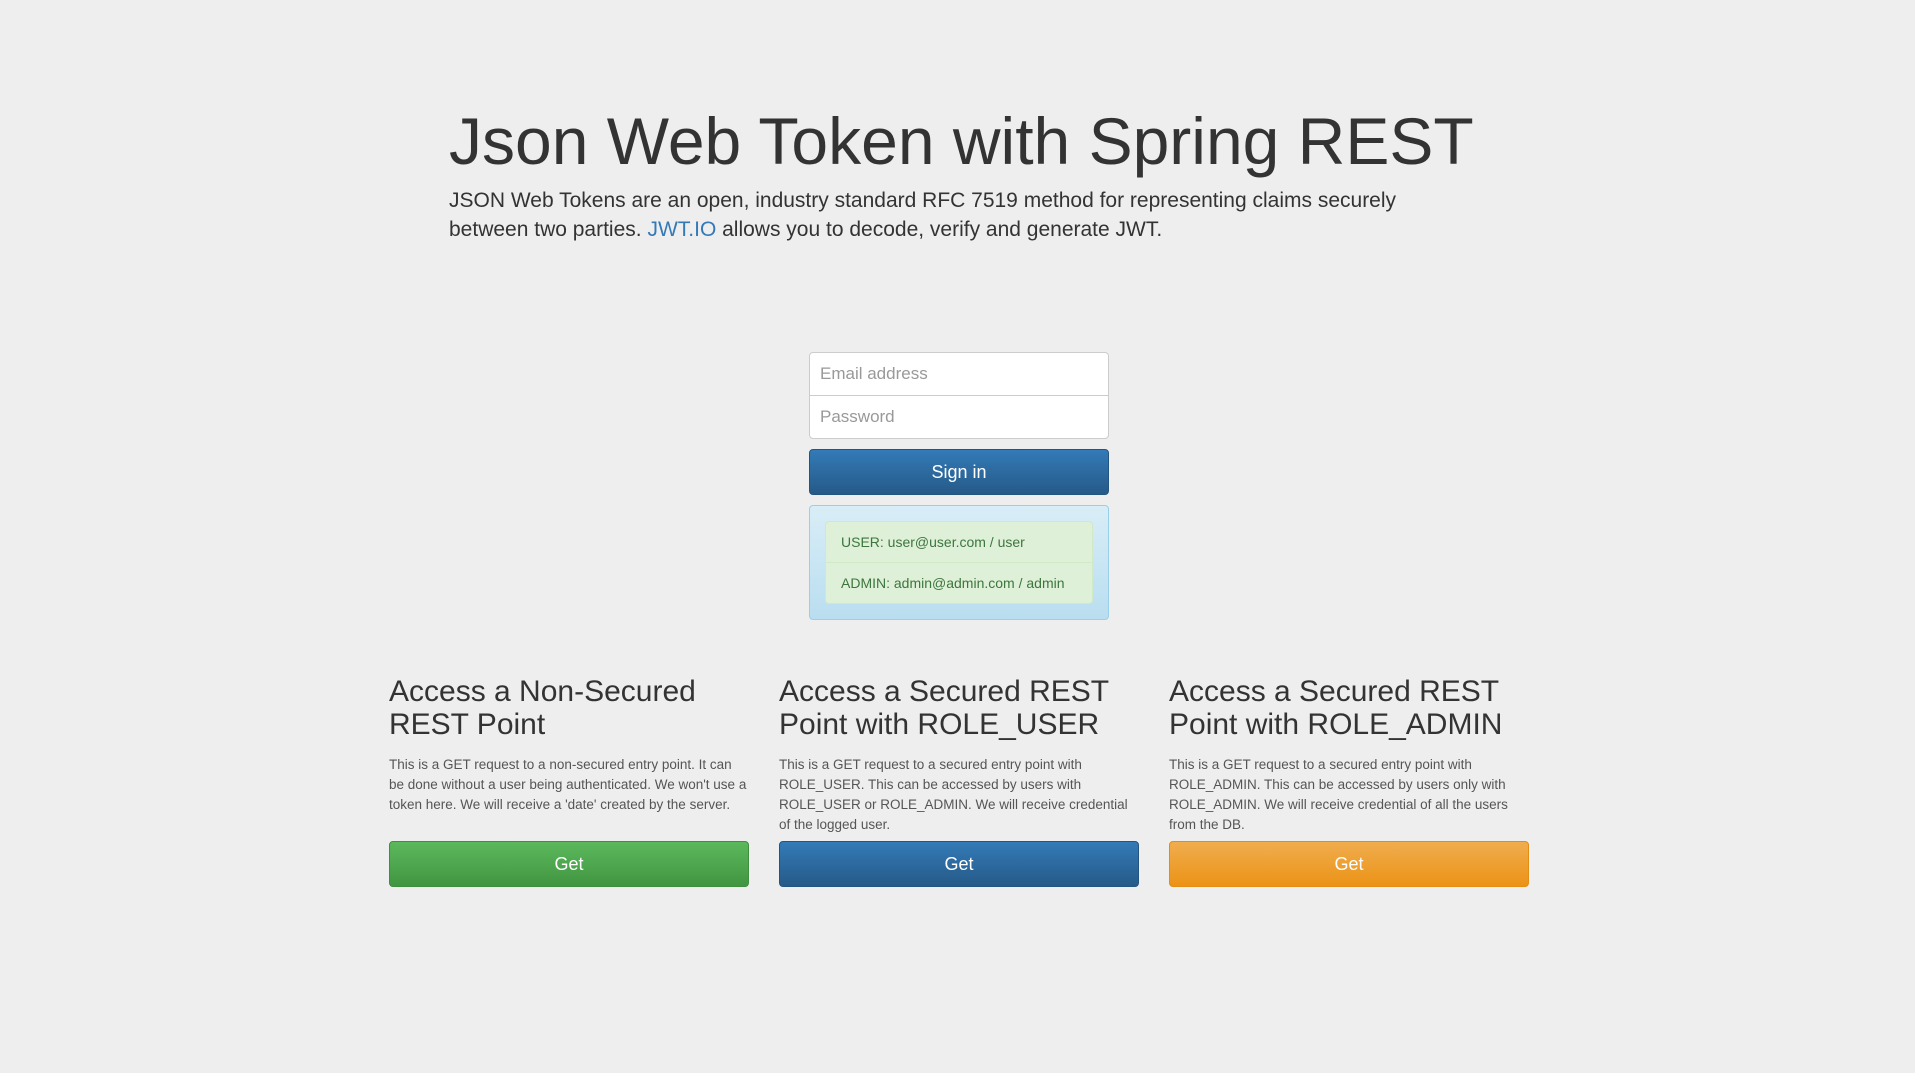  What do you see at coordinates (1349, 864) in the screenshot?
I see `get-role-admin-button: Get` at bounding box center [1349, 864].